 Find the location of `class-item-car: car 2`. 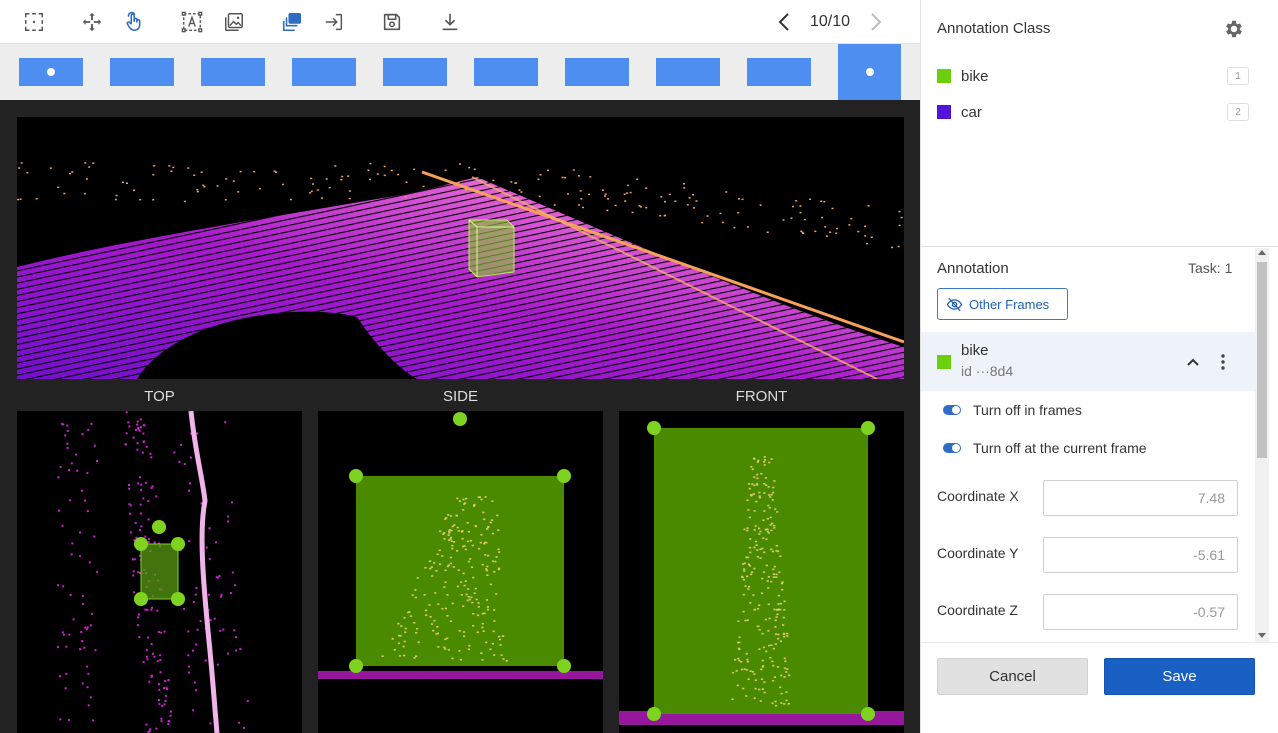

class-item-car: car 2 is located at coordinates (1093, 112).